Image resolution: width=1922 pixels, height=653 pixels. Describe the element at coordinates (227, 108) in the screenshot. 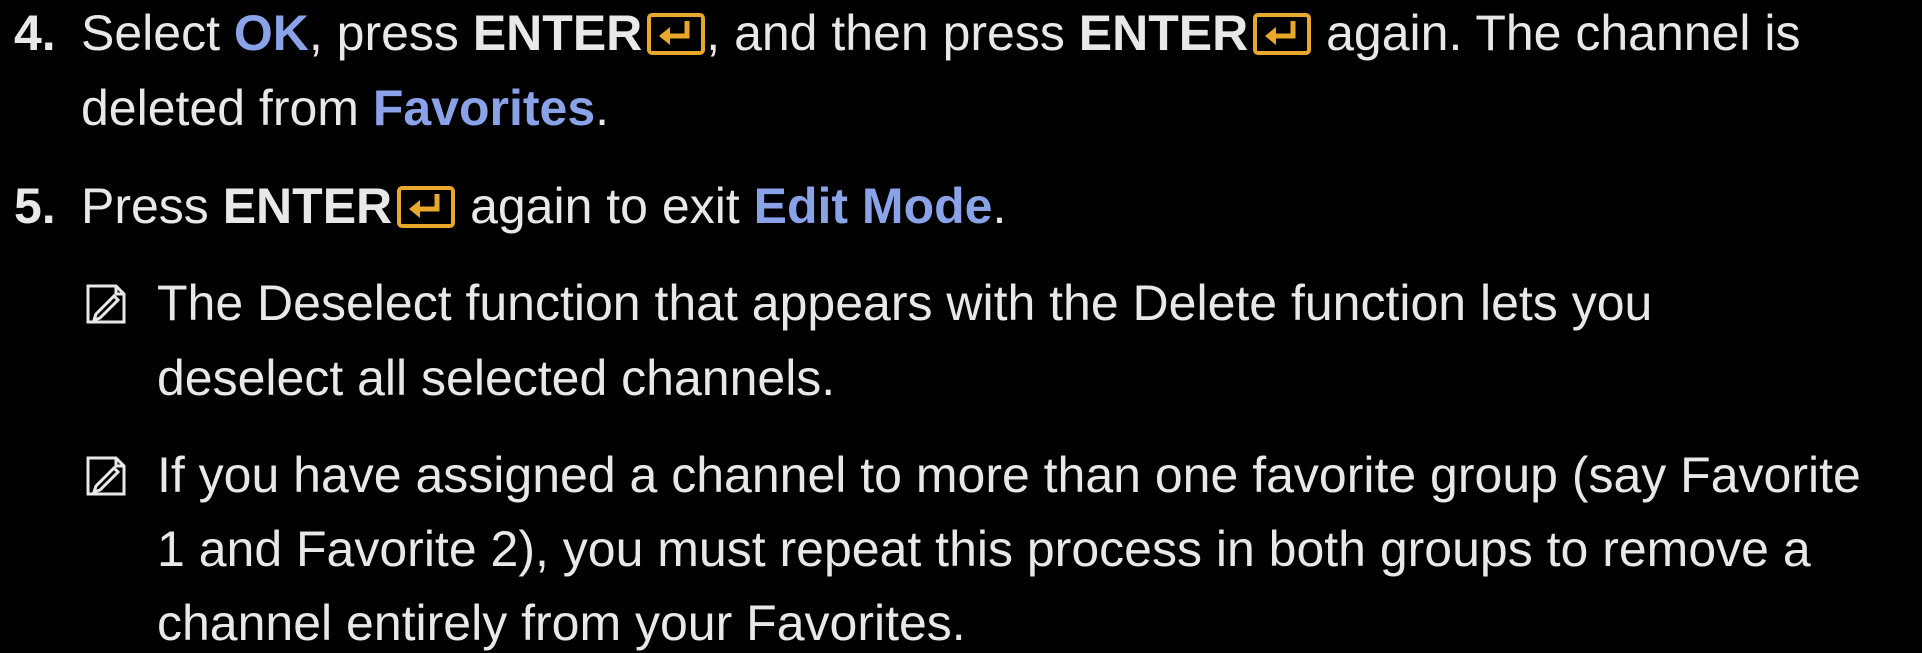

I see `text-segment: deleted from` at that location.